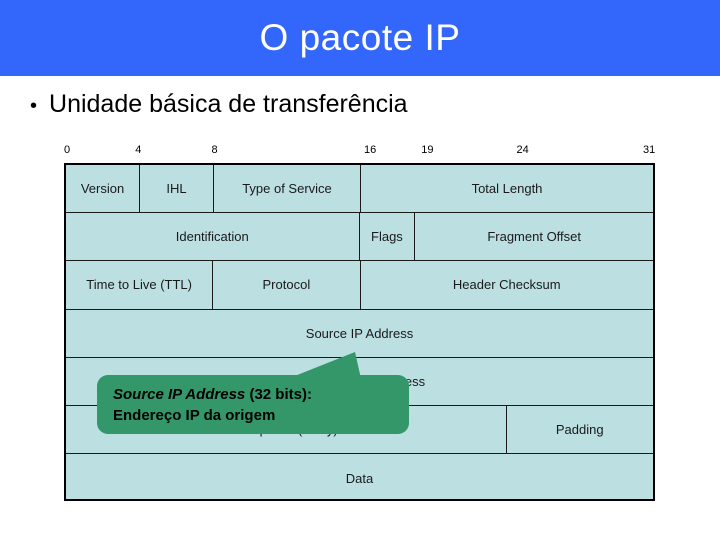  I want to click on packet-field-cell: Time to Live (TTL), so click(140, 285).